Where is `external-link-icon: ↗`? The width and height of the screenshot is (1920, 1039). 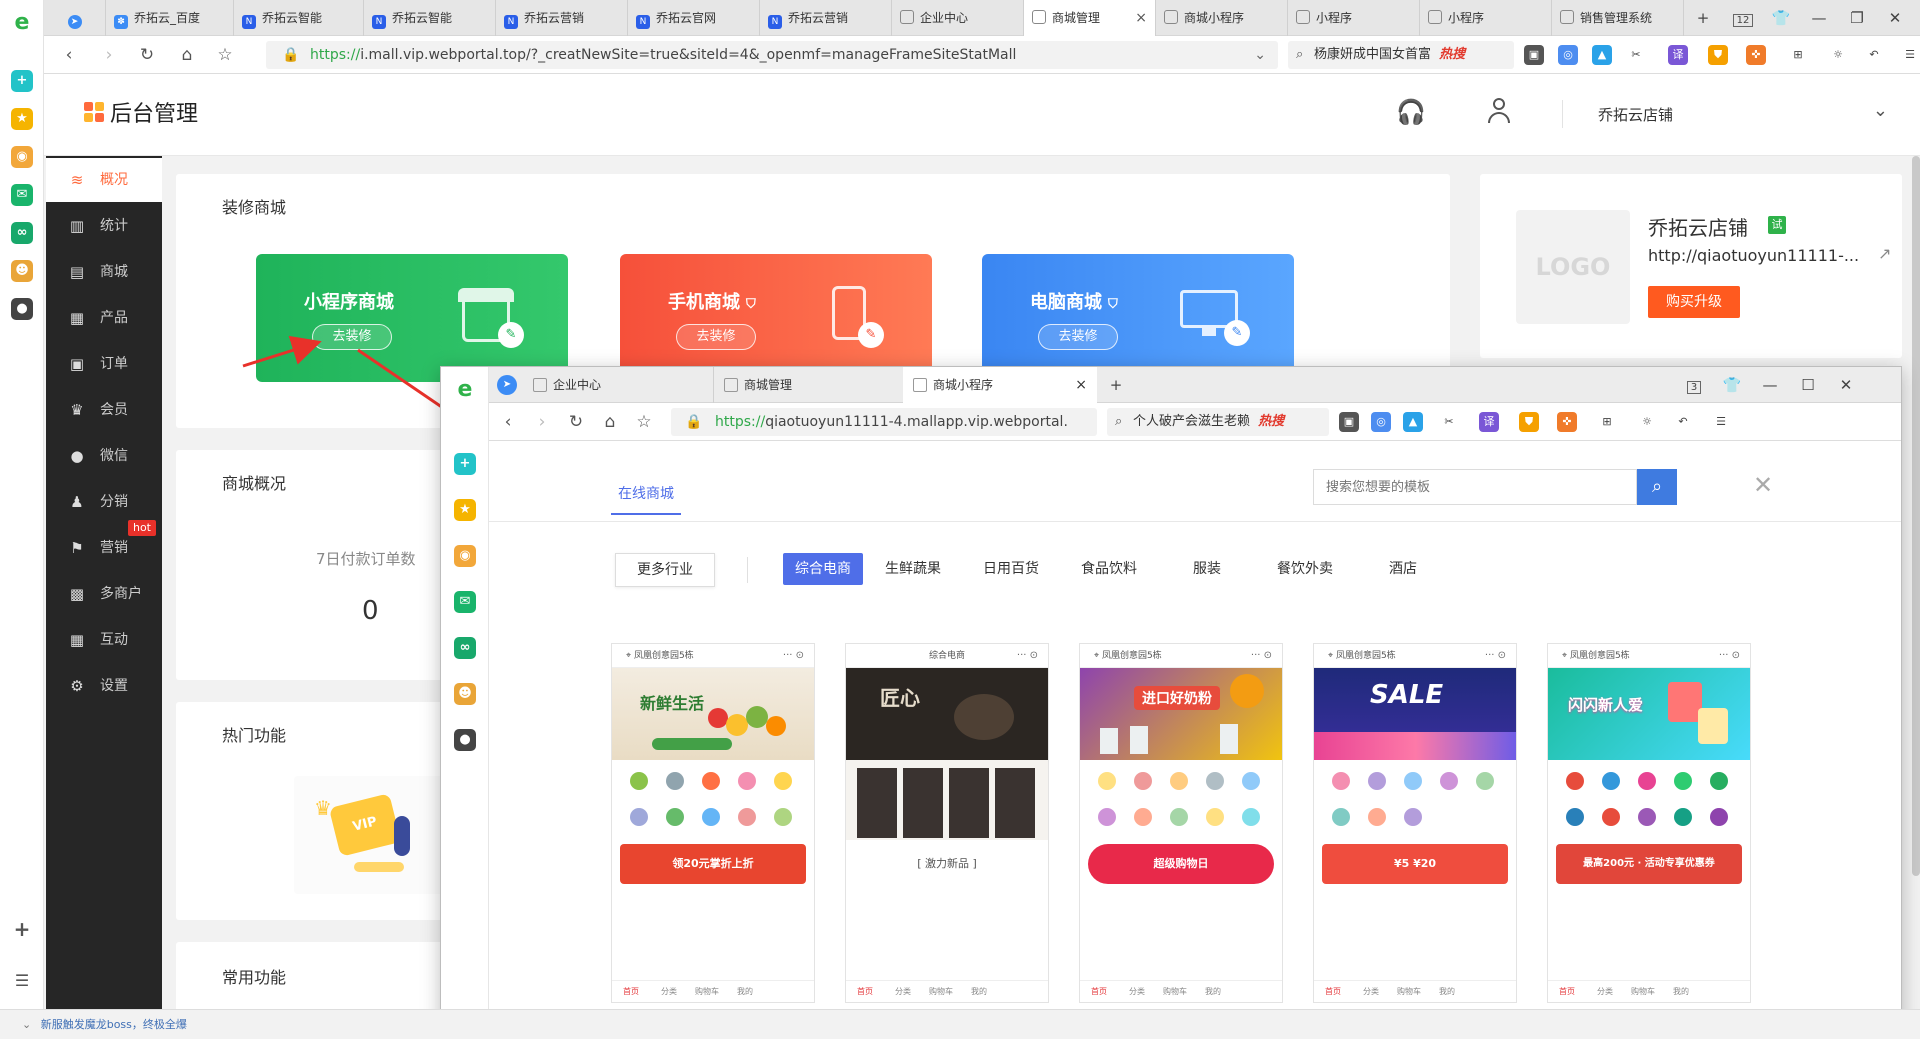
external-link-icon: ↗ is located at coordinates (1884, 253).